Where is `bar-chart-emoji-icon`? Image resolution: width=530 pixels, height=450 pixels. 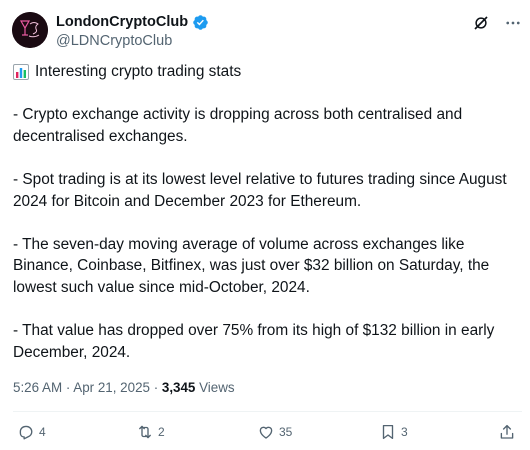
bar-chart-emoji-icon is located at coordinates (21, 71).